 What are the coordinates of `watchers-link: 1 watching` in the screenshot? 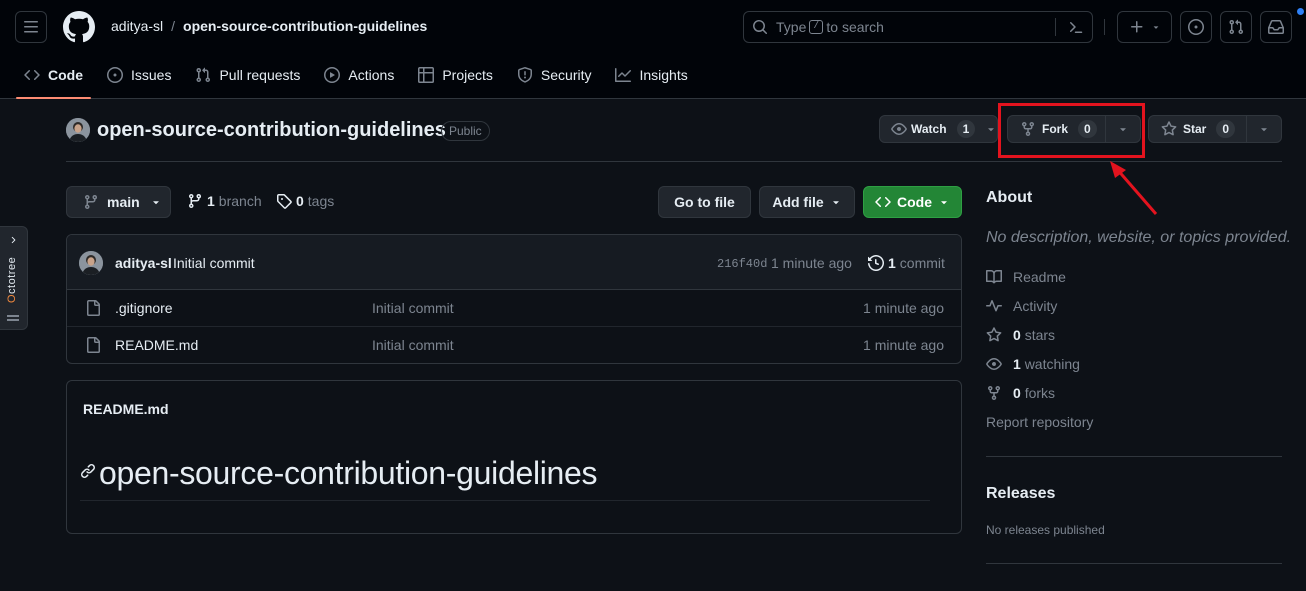 It's located at (1033, 364).